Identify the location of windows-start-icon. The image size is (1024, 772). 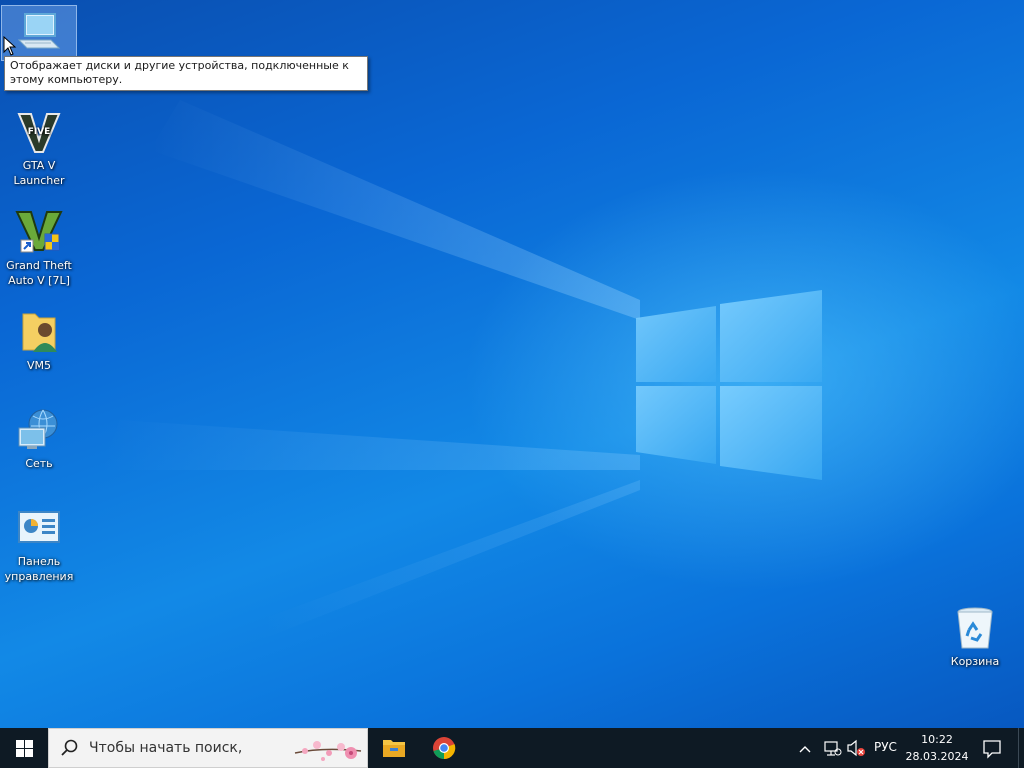
(24, 748).